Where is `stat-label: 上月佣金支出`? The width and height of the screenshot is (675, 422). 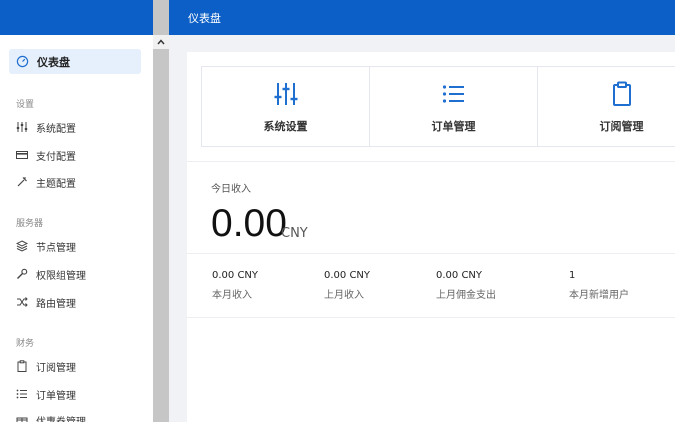 stat-label: 上月佣金支出 is located at coordinates (466, 295).